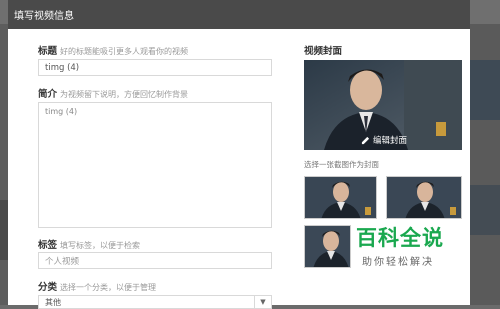  I want to click on category-field-label: 分类 选择一个分类，以便于管理, so click(97, 286).